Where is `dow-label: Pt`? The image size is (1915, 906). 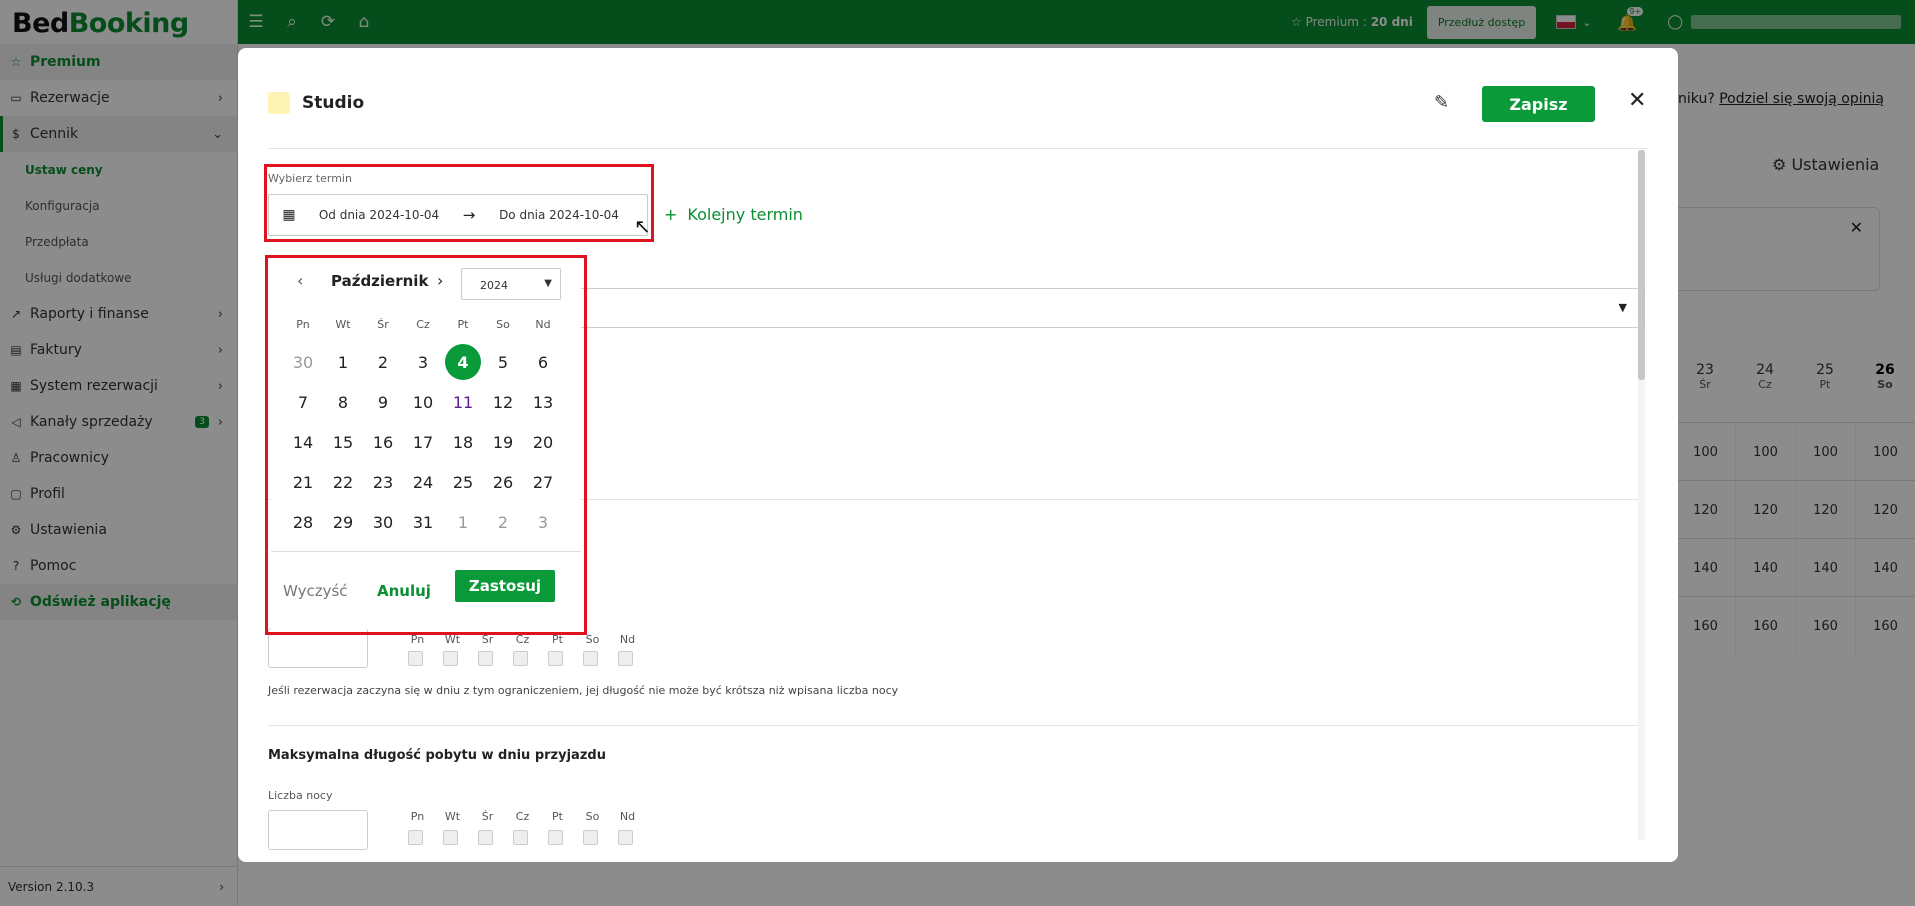
dow-label: Pt is located at coordinates (557, 816).